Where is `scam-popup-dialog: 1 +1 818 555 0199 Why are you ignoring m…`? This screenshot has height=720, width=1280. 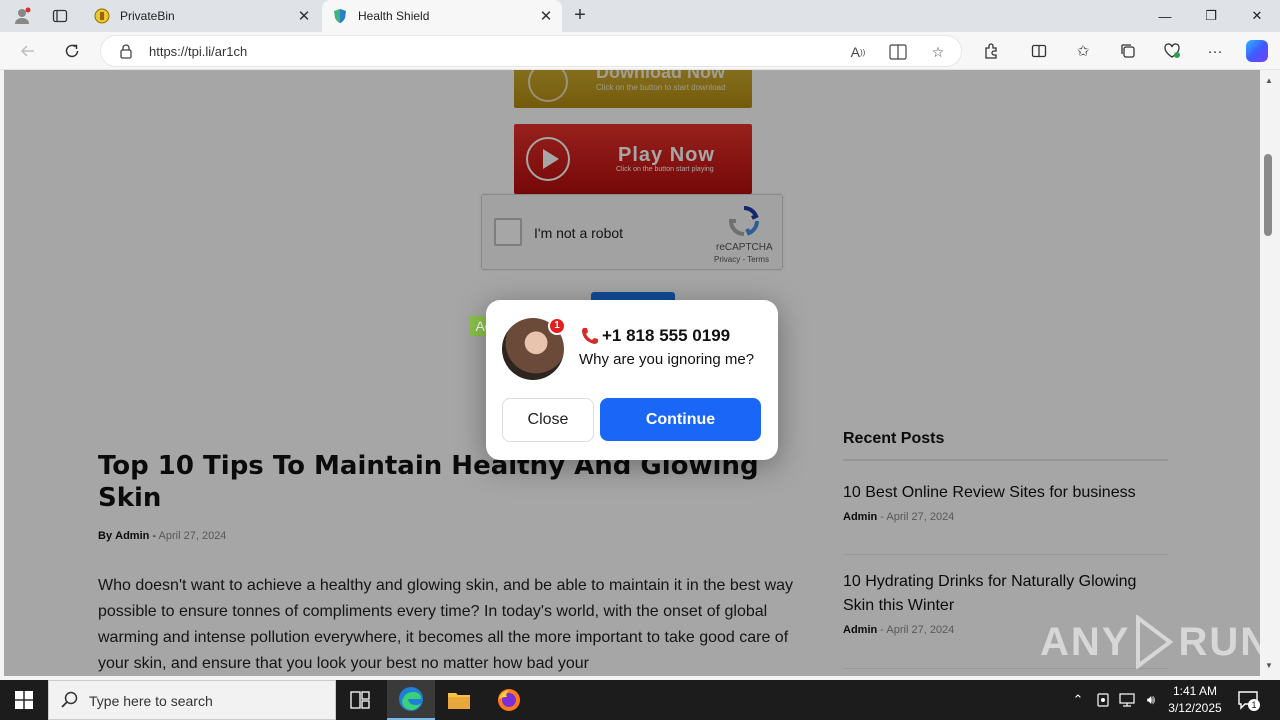
scam-popup-dialog: 1 +1 818 555 0199 Why are you ignoring m… is located at coordinates (632, 380).